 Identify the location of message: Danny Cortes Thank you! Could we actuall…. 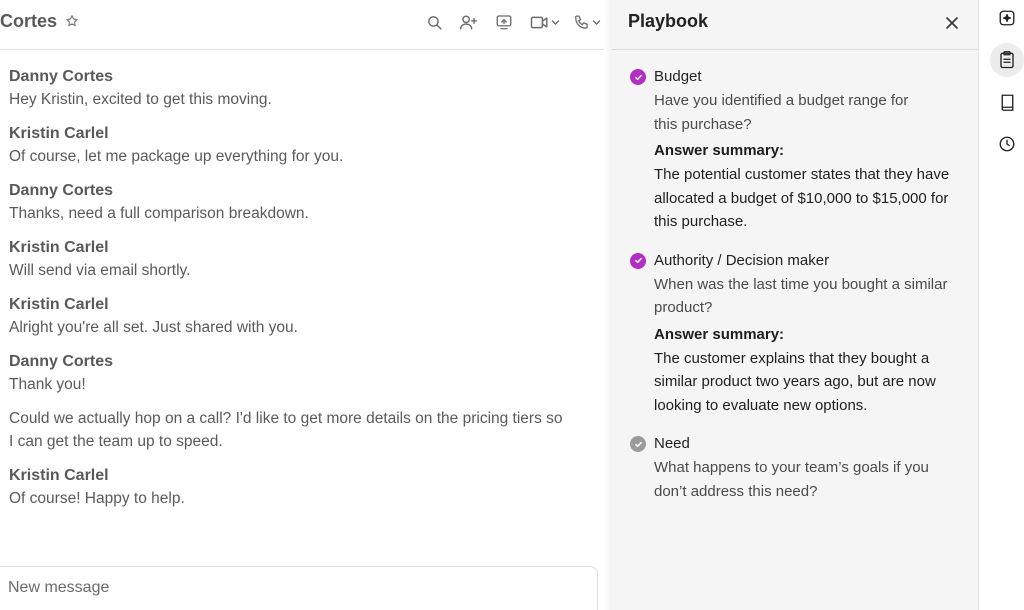
(289, 402).